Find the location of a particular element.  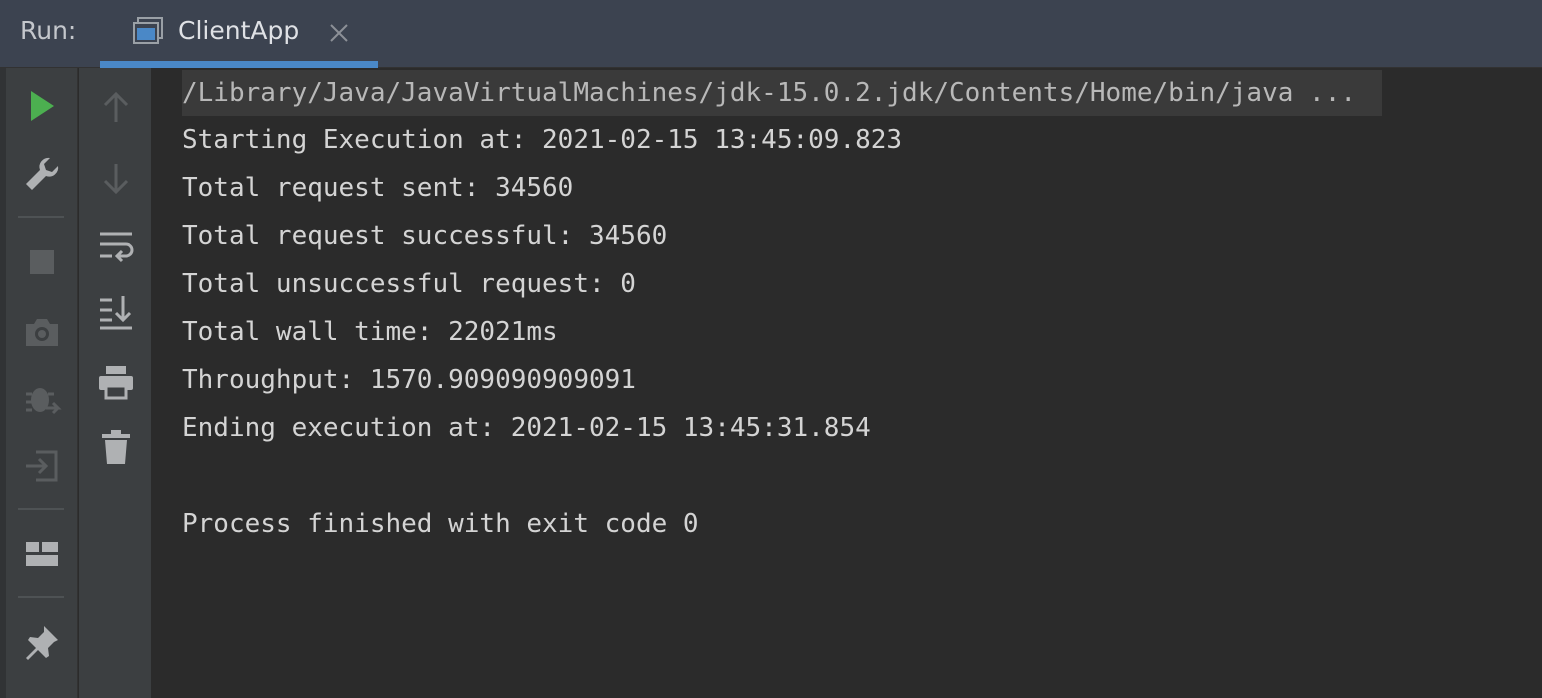

printer-icon is located at coordinates (116, 383).